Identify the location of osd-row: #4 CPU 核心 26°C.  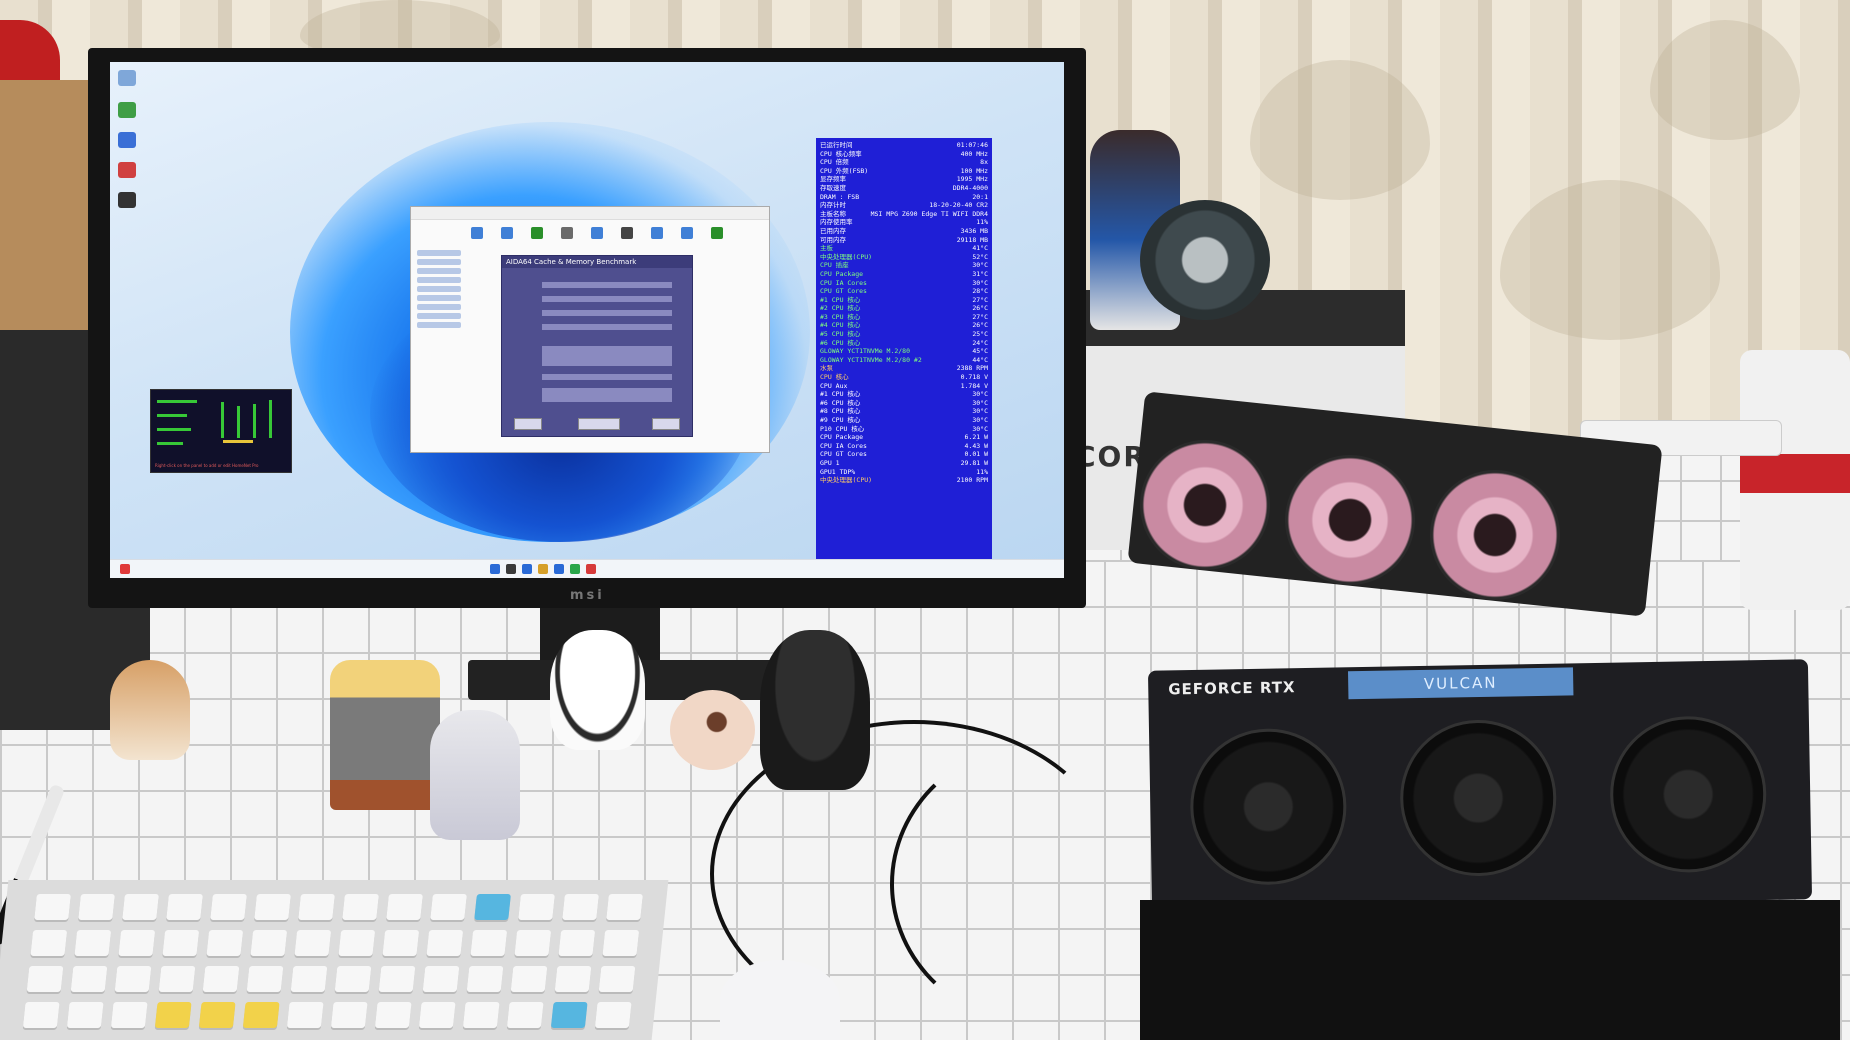
(904, 325).